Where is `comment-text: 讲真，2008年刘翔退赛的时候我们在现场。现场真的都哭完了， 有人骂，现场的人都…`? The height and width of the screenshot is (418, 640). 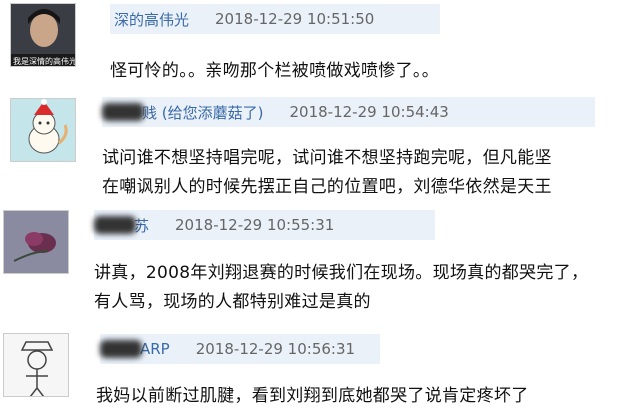
comment-text: 讲真，2008年刘翔退赛的时候我们在现场。现场真的都哭完了， 有人骂，现场的人都… is located at coordinates (341, 288).